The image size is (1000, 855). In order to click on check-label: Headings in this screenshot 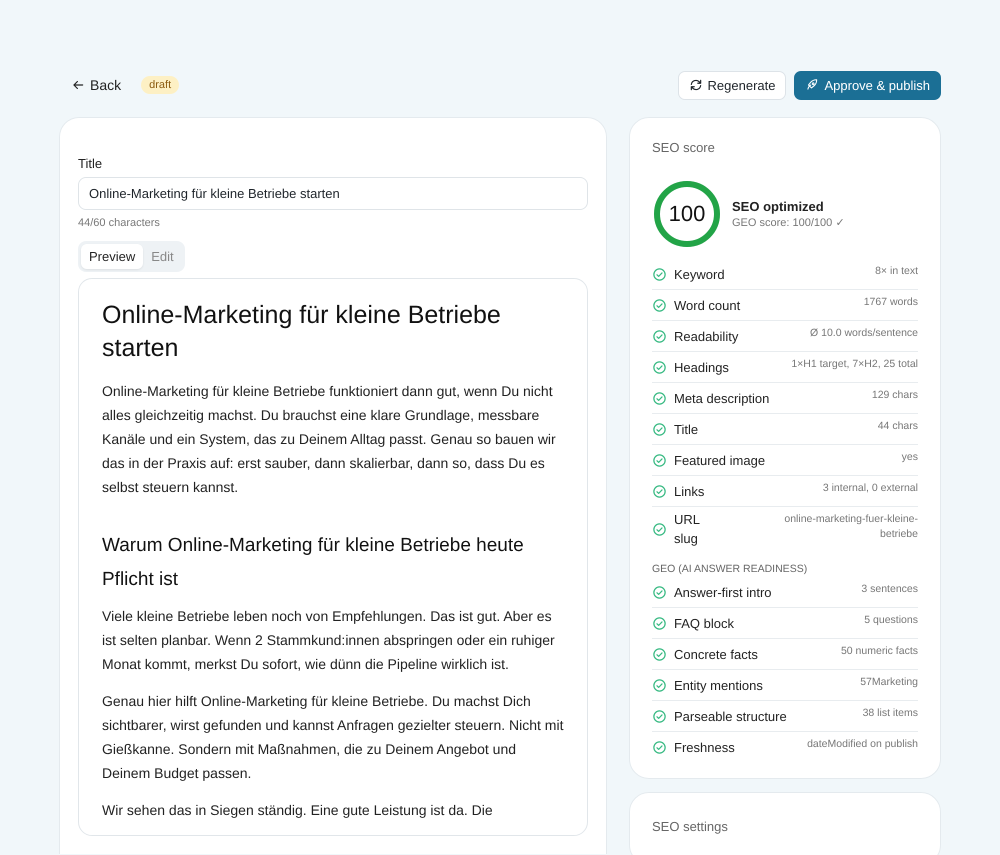, I will do `click(701, 367)`.